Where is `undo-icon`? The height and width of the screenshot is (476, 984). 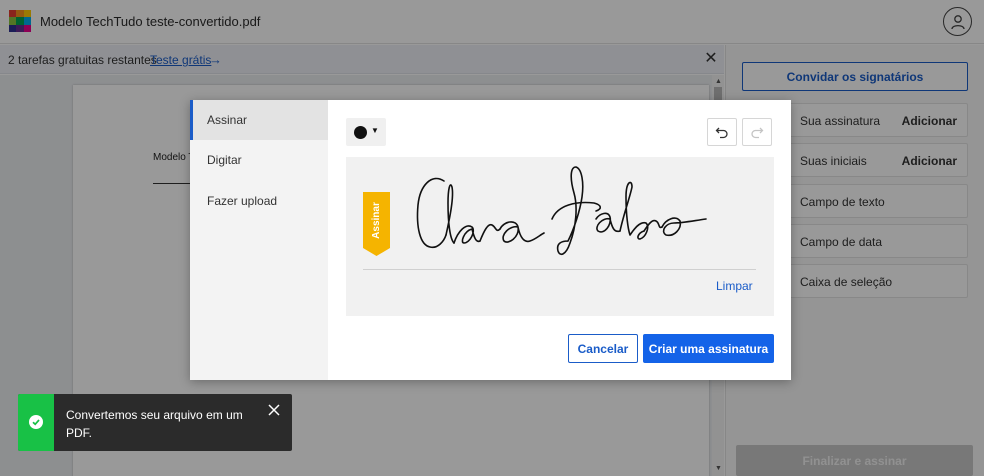 undo-icon is located at coordinates (721, 133).